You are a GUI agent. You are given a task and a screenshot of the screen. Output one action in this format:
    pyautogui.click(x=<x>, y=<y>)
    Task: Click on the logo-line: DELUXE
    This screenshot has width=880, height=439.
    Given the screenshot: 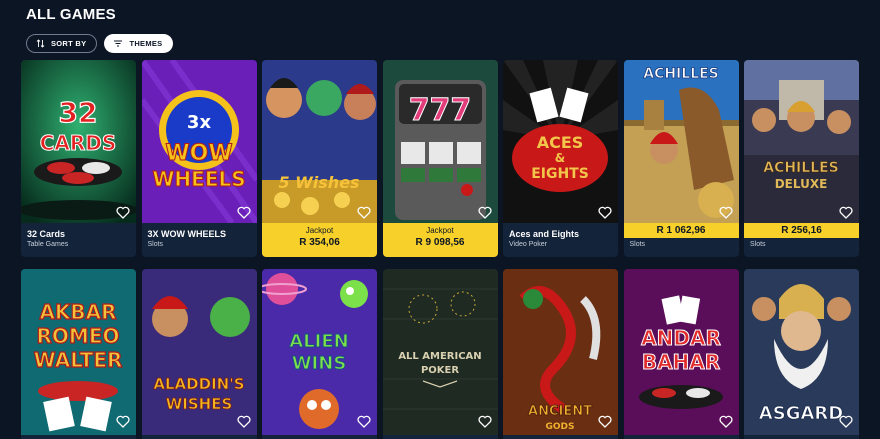 What is the action you would take?
    pyautogui.click(x=801, y=184)
    